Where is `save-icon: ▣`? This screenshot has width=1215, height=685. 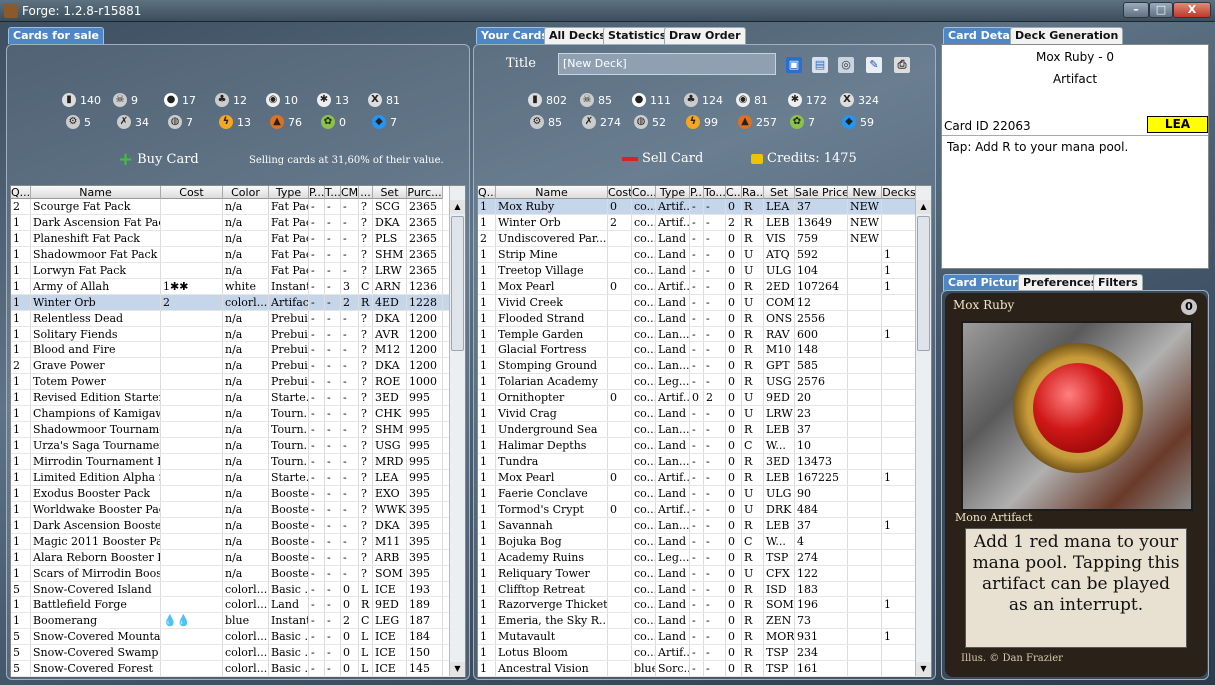
save-icon: ▣ is located at coordinates (794, 65).